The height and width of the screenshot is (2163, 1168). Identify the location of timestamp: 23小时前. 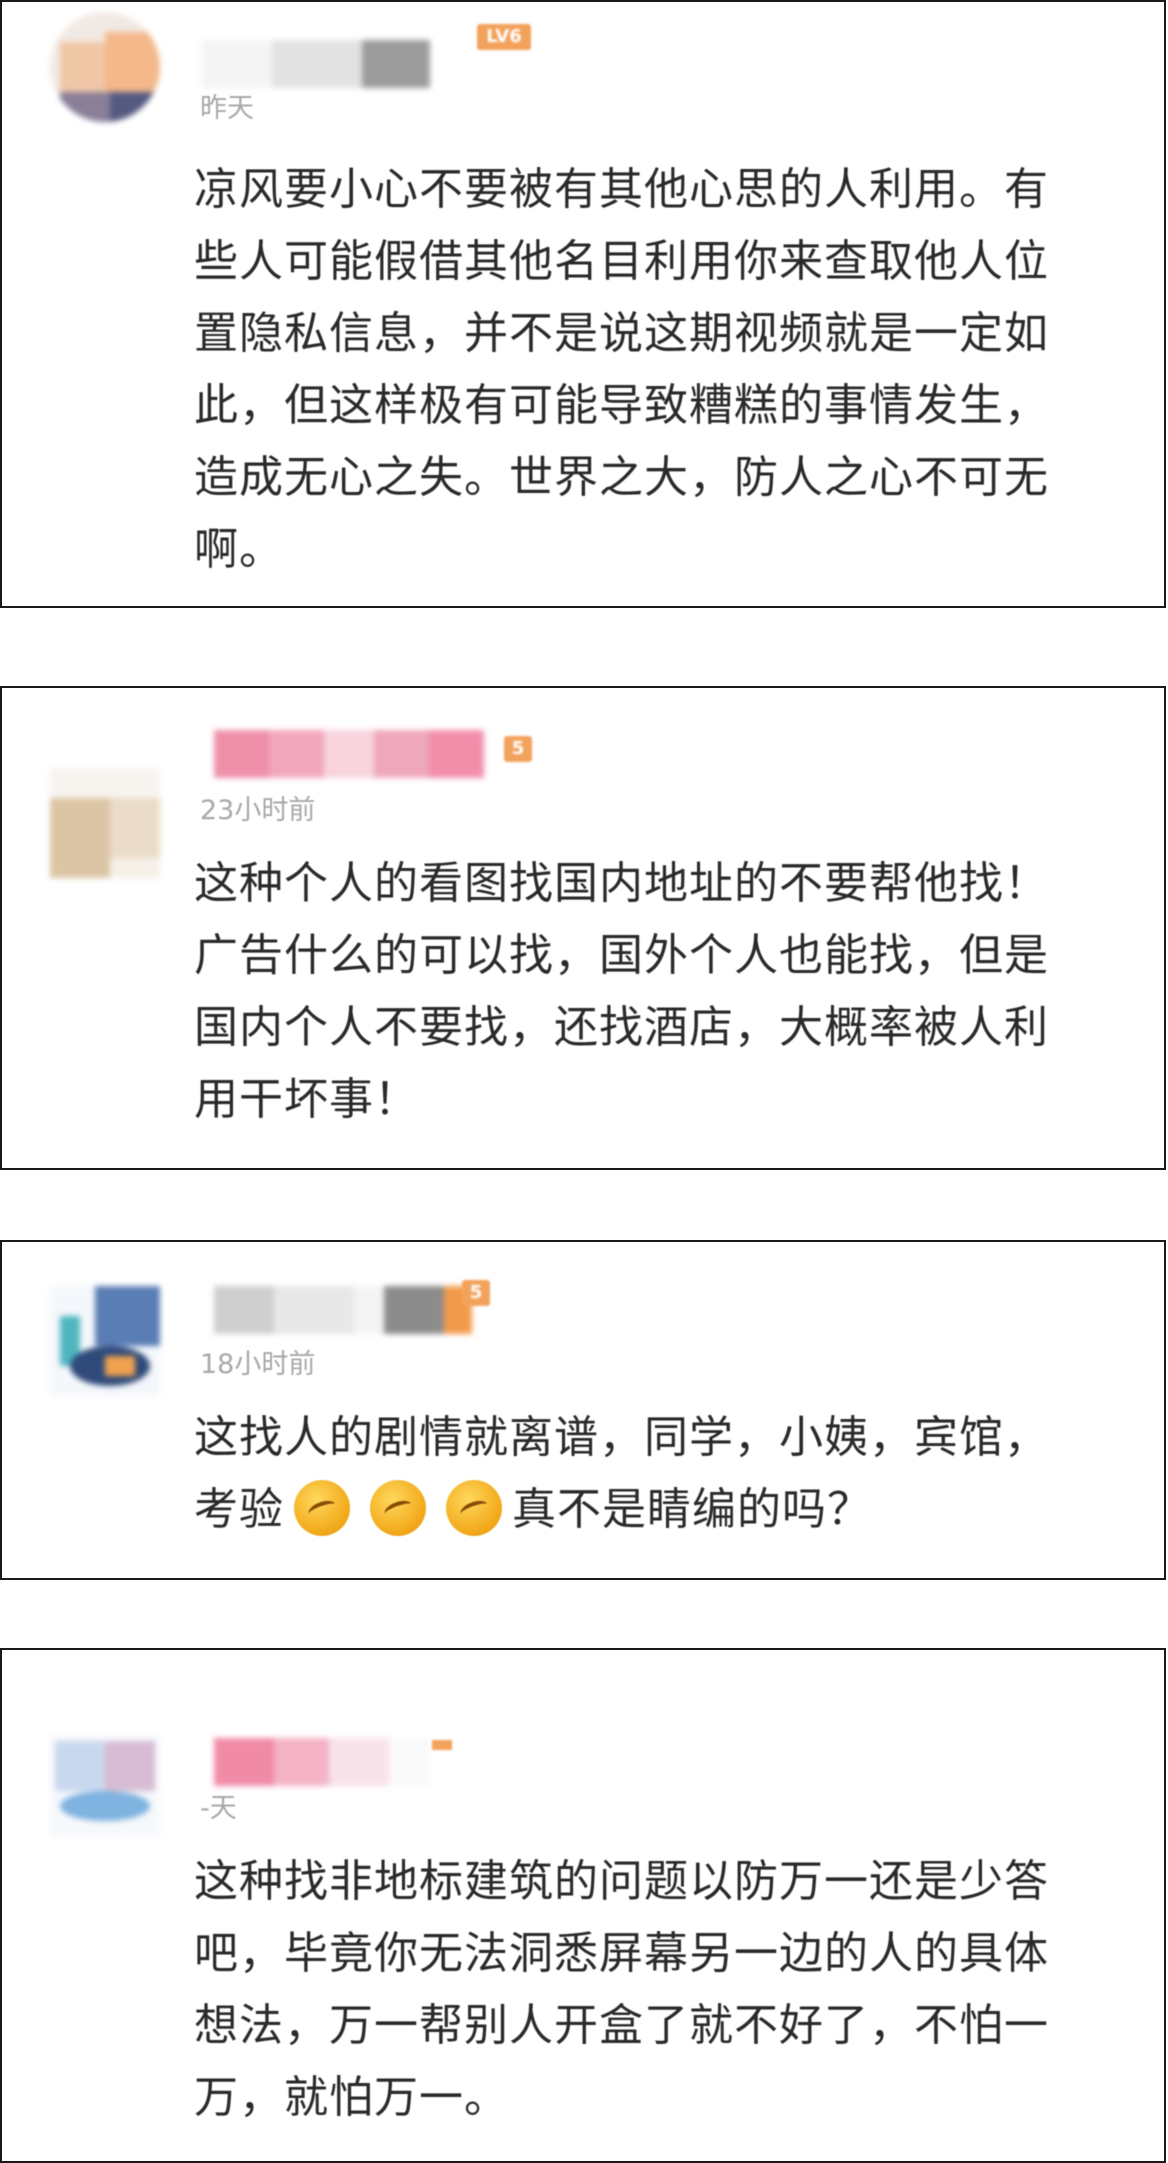
(258, 810).